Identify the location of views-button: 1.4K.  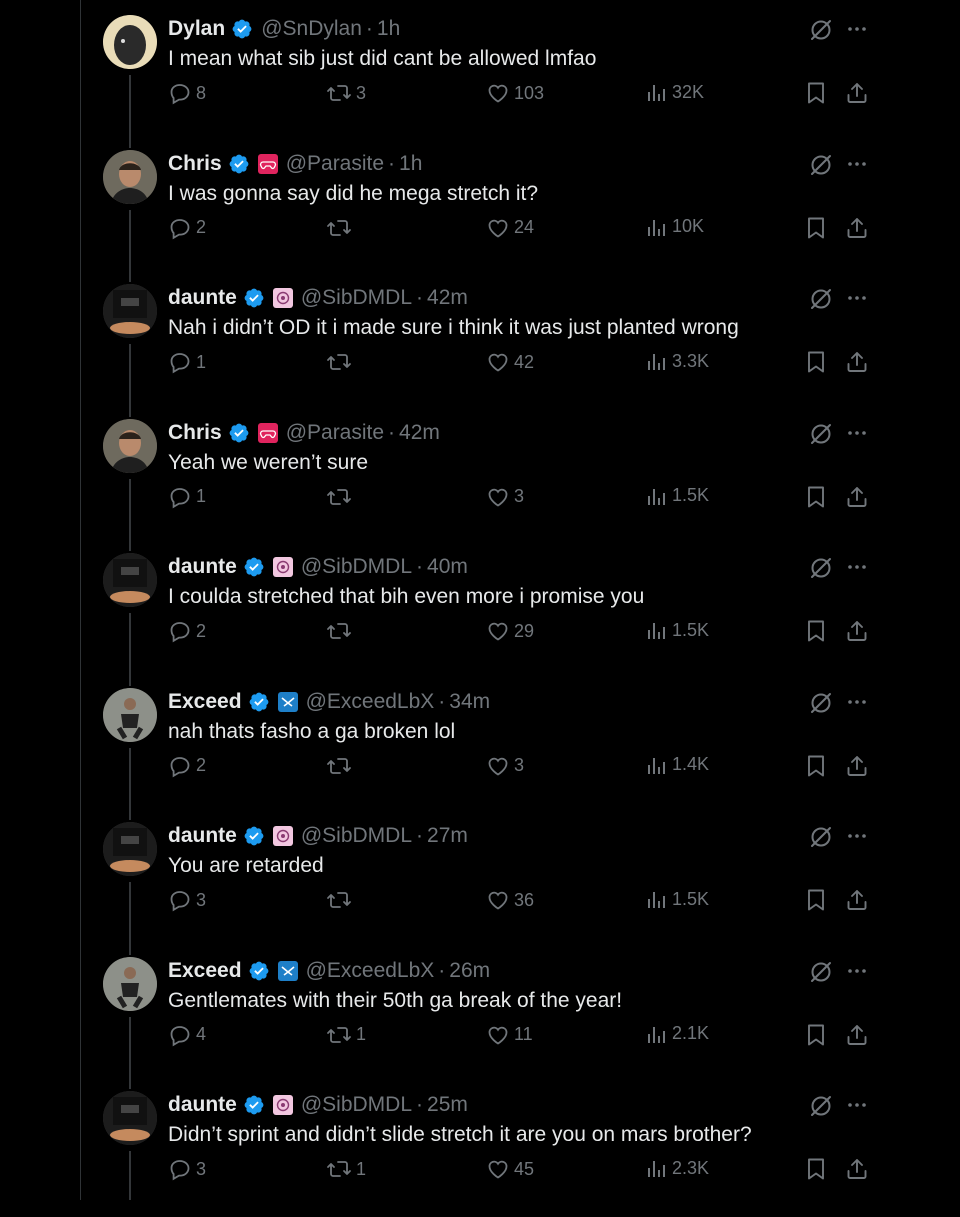
(677, 765).